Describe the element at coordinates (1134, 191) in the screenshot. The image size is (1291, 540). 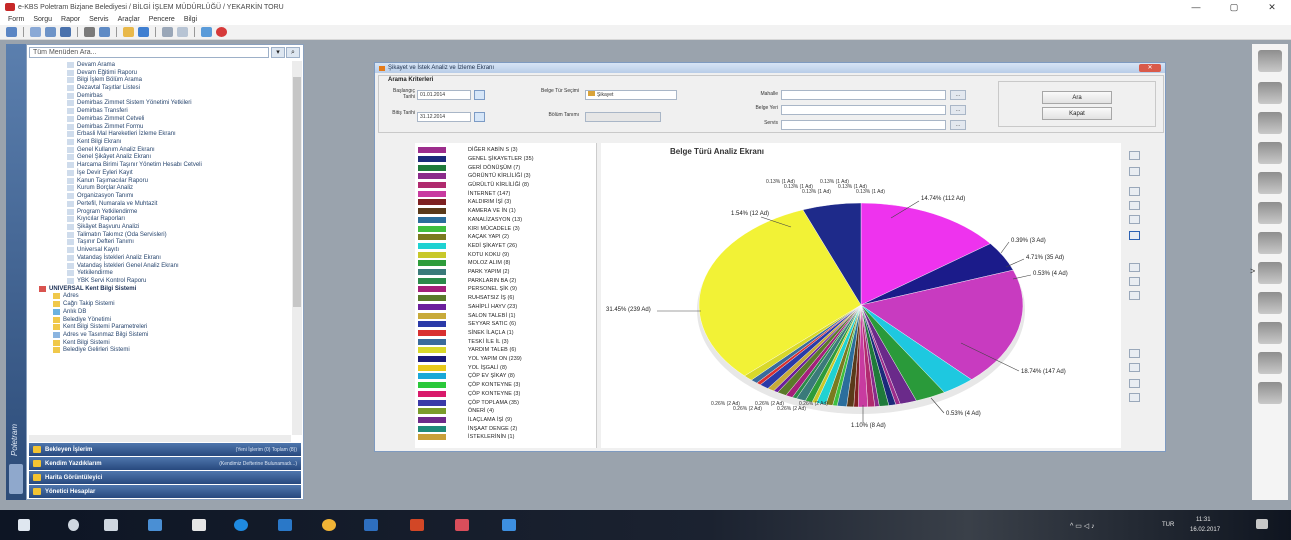
I see `chart-up-icon` at that location.